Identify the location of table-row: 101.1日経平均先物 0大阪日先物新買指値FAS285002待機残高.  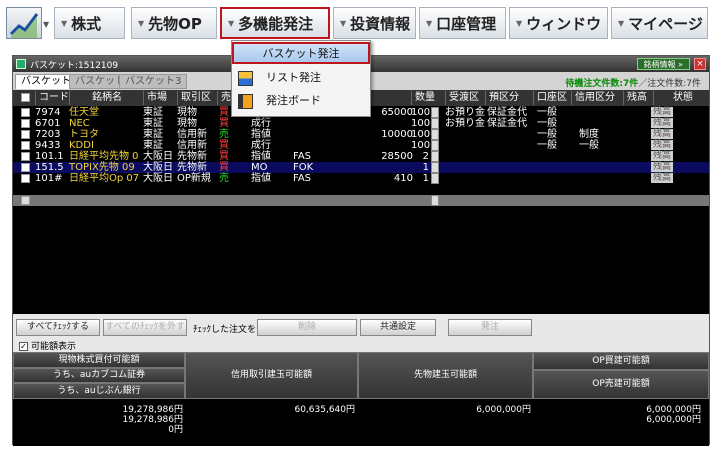
(361, 156).